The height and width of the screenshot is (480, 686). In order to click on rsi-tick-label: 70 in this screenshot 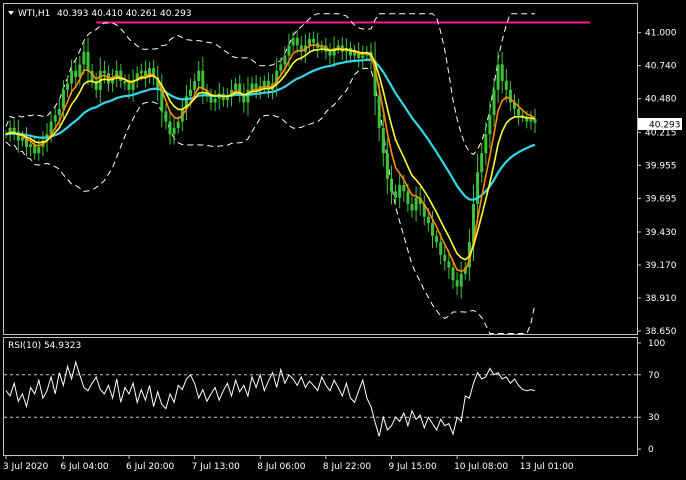, I will do `click(654, 376)`.